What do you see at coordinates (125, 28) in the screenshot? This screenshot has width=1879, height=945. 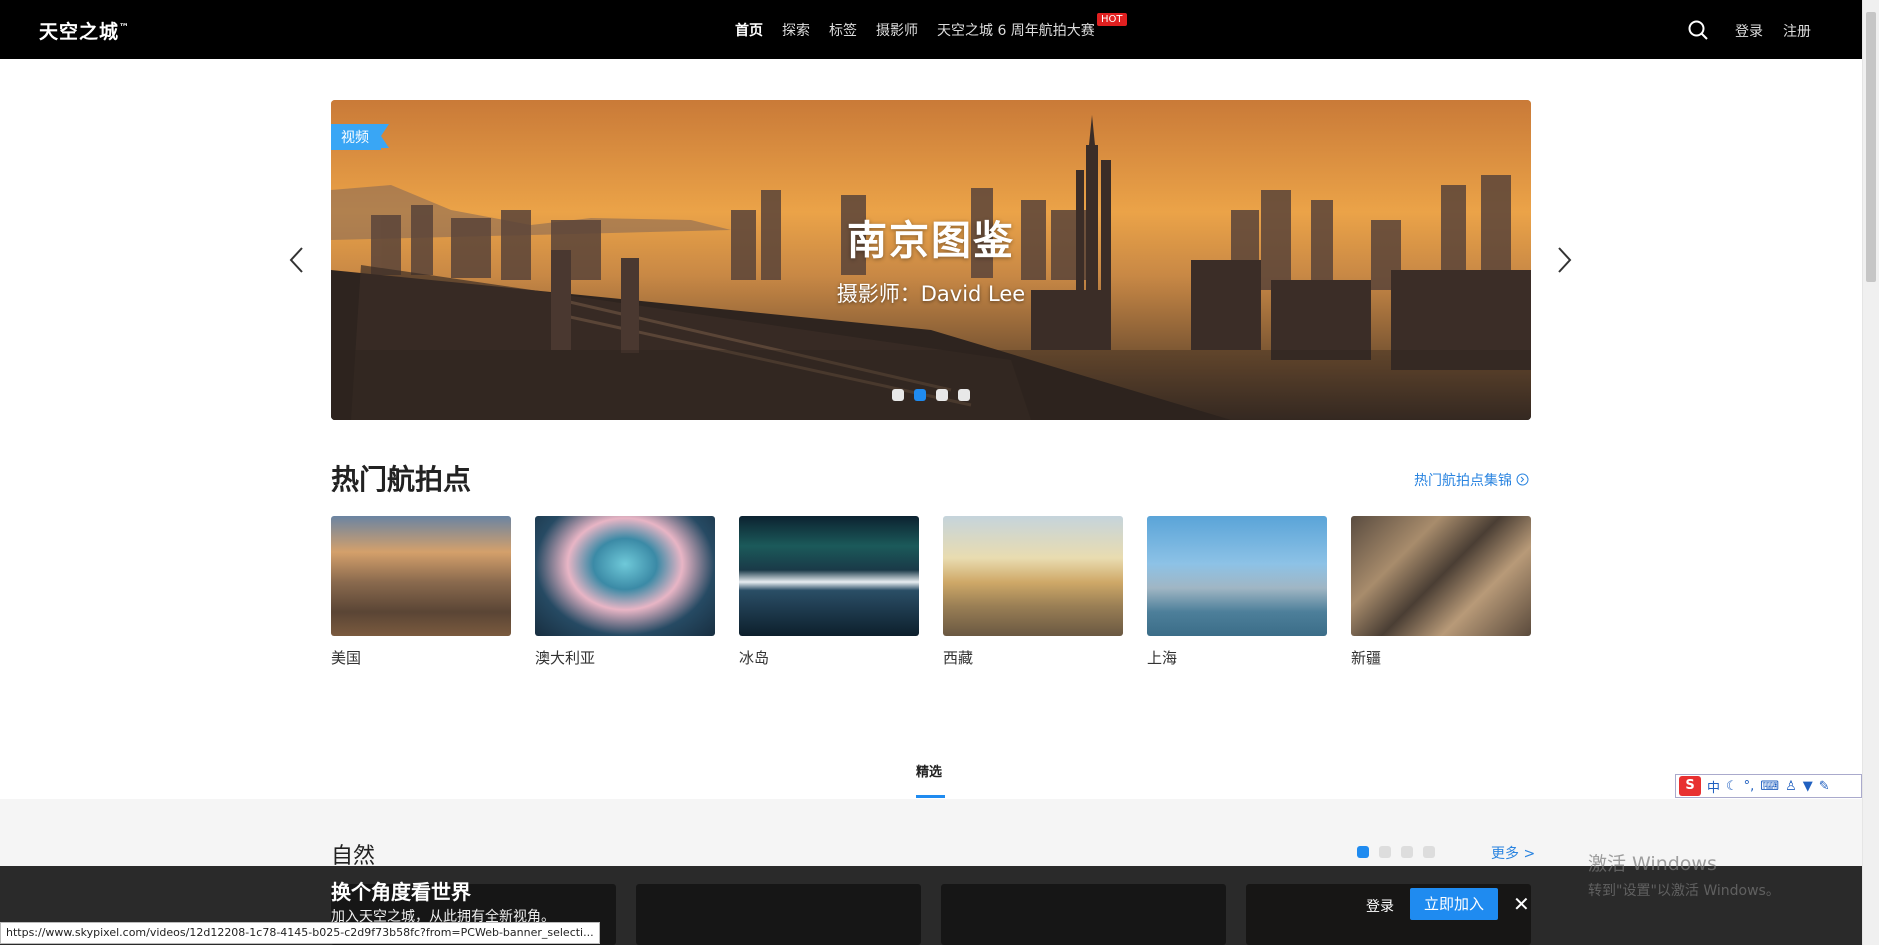 I see `logo-trademark: ™` at bounding box center [125, 28].